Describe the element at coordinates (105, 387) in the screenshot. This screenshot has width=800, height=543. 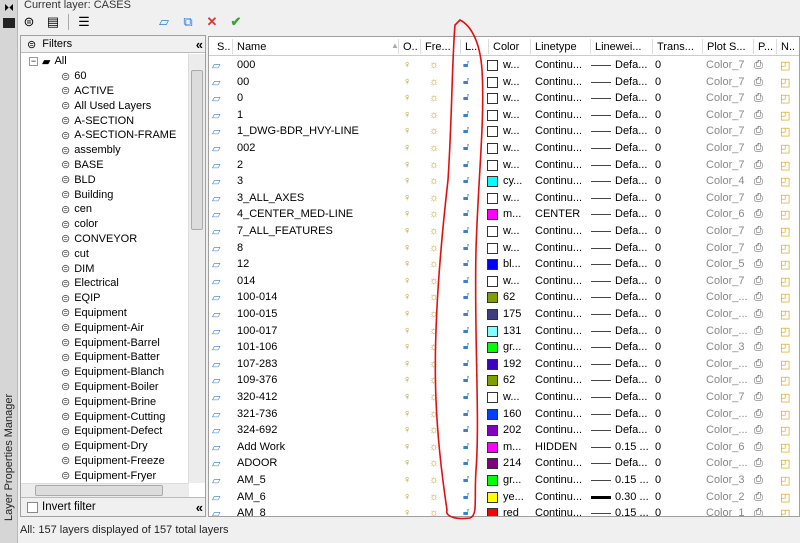
I see `tree-node: ⊜ Equipment-Boiler` at that location.